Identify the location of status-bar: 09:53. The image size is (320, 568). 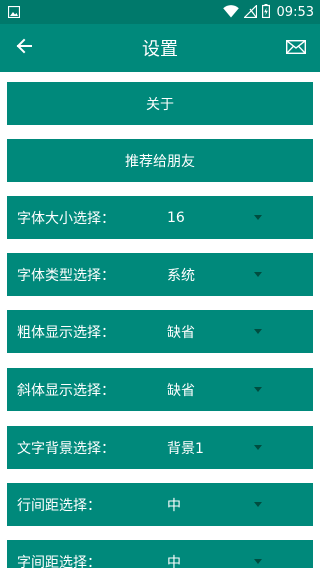
(160, 12).